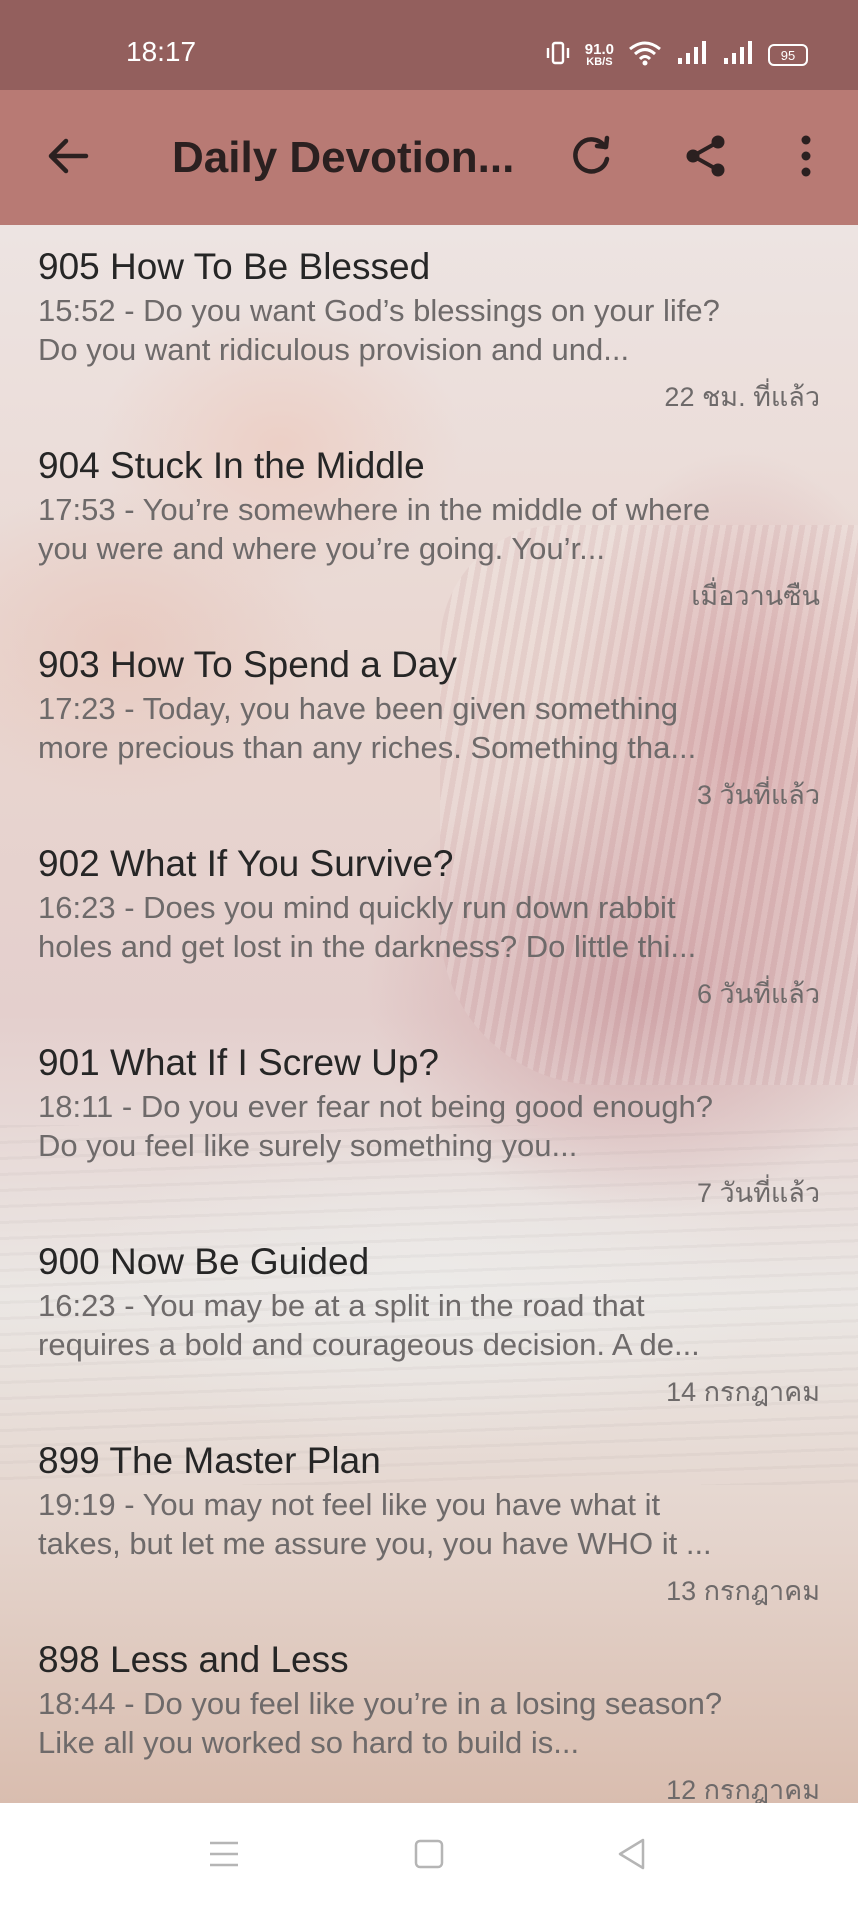 This screenshot has height=1907, width=858. What do you see at coordinates (599, 62) in the screenshot?
I see `network-speed-unit: KB/S` at bounding box center [599, 62].